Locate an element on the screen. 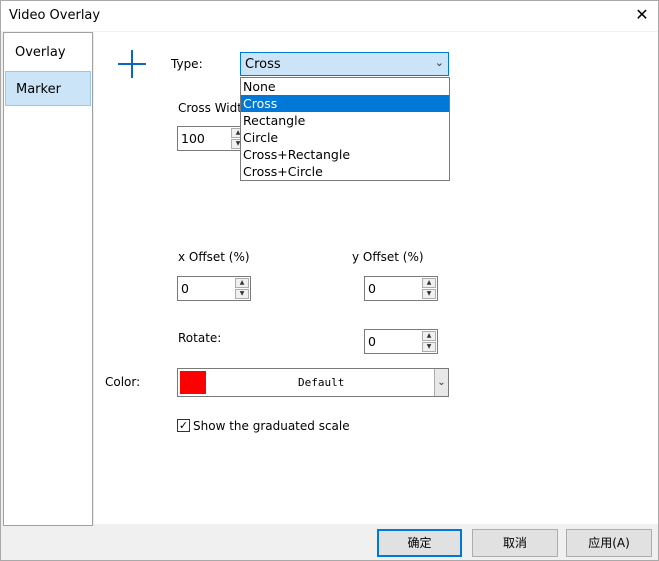 The height and width of the screenshot is (561, 659). dropdown-option: Rectangle is located at coordinates (345, 120).